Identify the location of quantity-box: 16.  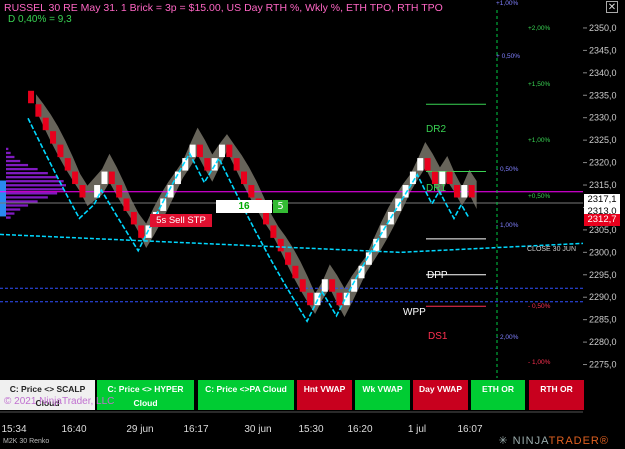
(244, 206).